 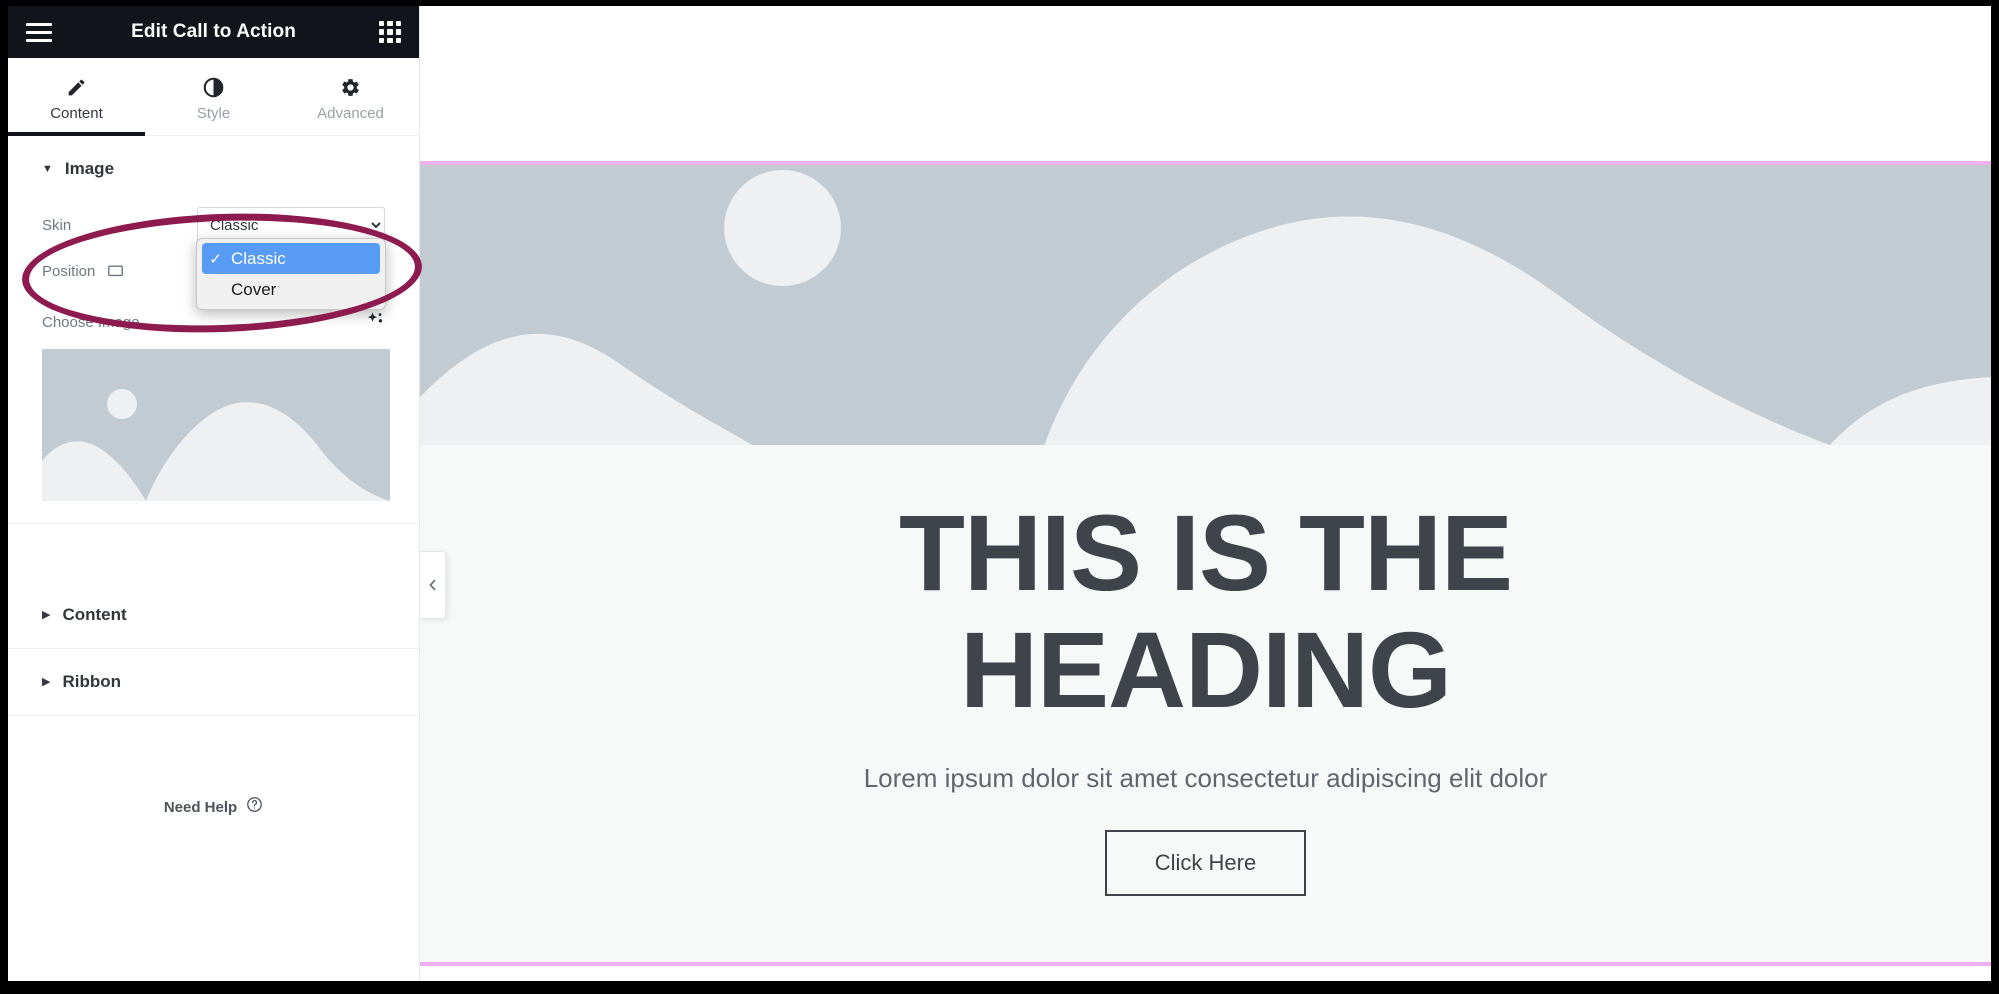 I want to click on dropdown-option-classic: ✓ Classic, so click(x=291, y=258).